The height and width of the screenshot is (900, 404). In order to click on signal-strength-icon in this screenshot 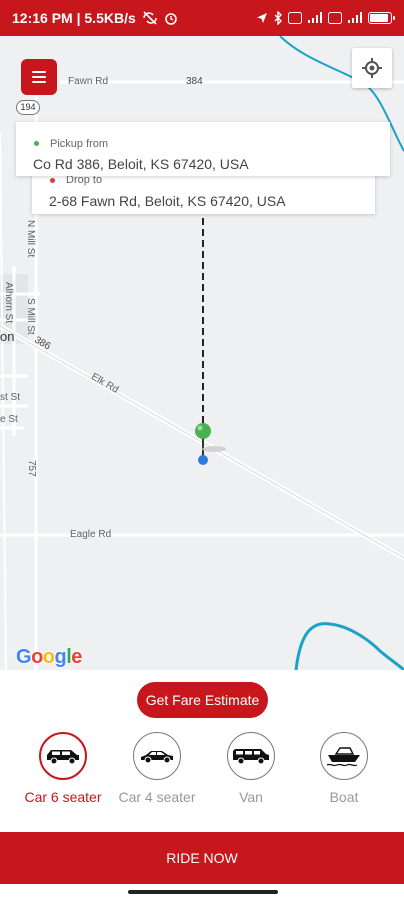, I will do `click(315, 18)`.